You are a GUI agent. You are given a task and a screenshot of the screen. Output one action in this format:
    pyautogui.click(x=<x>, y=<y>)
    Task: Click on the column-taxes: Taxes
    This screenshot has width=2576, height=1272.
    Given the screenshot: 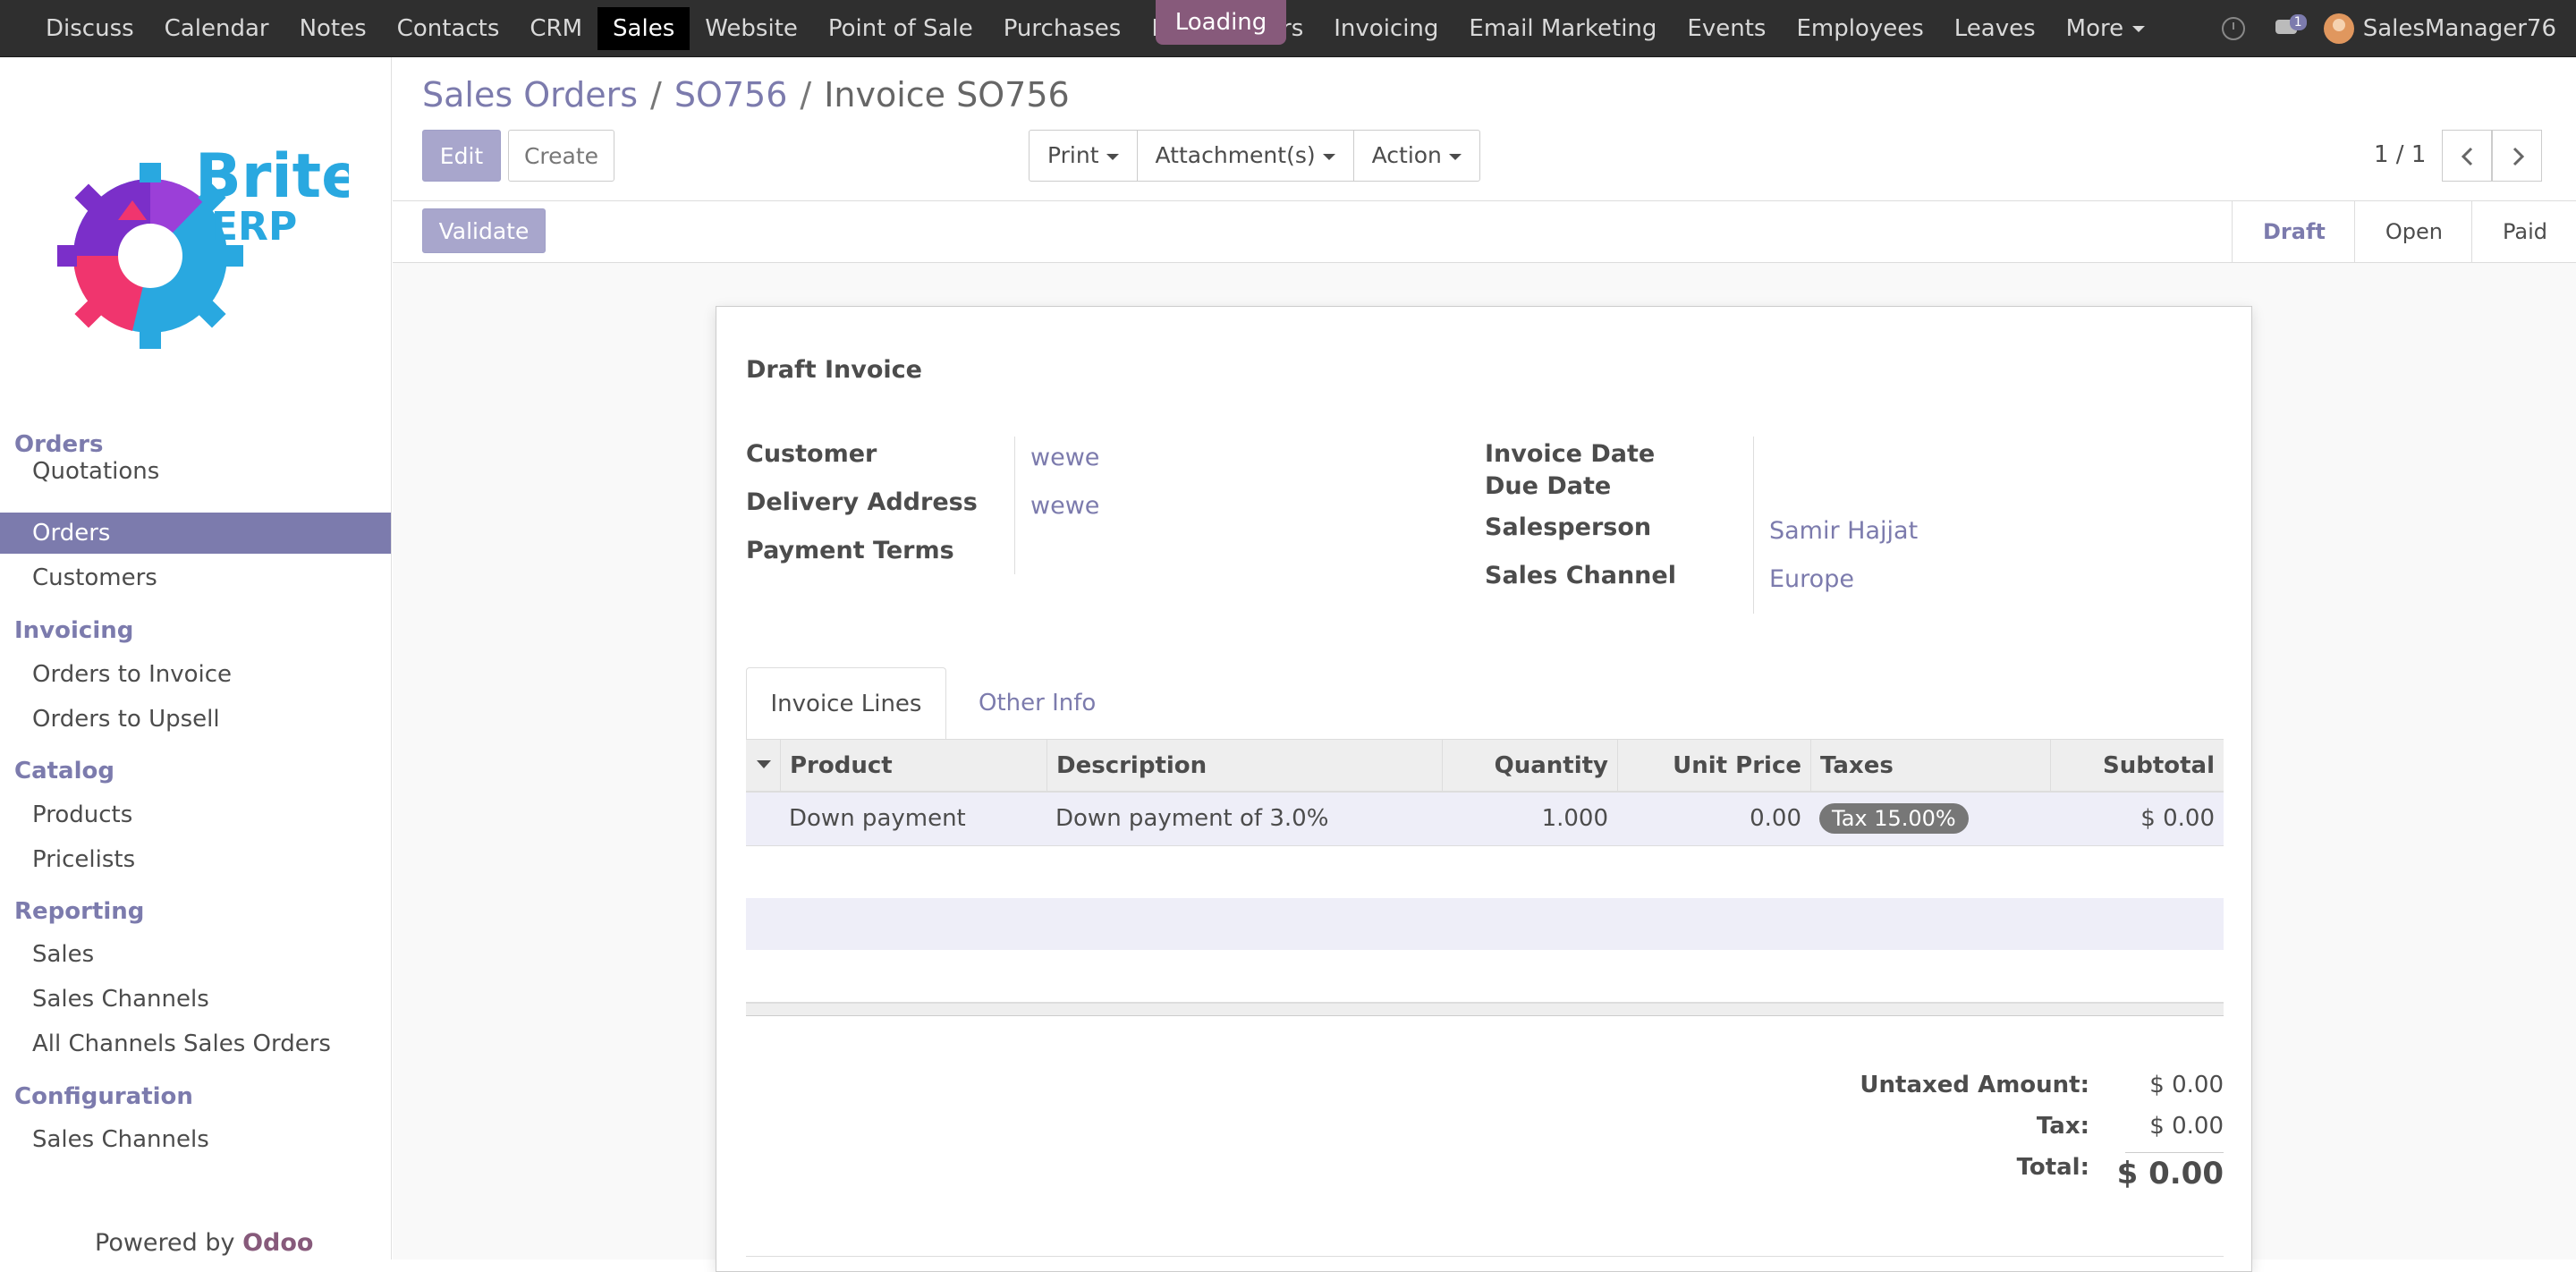 What is the action you would take?
    pyautogui.click(x=1930, y=766)
    